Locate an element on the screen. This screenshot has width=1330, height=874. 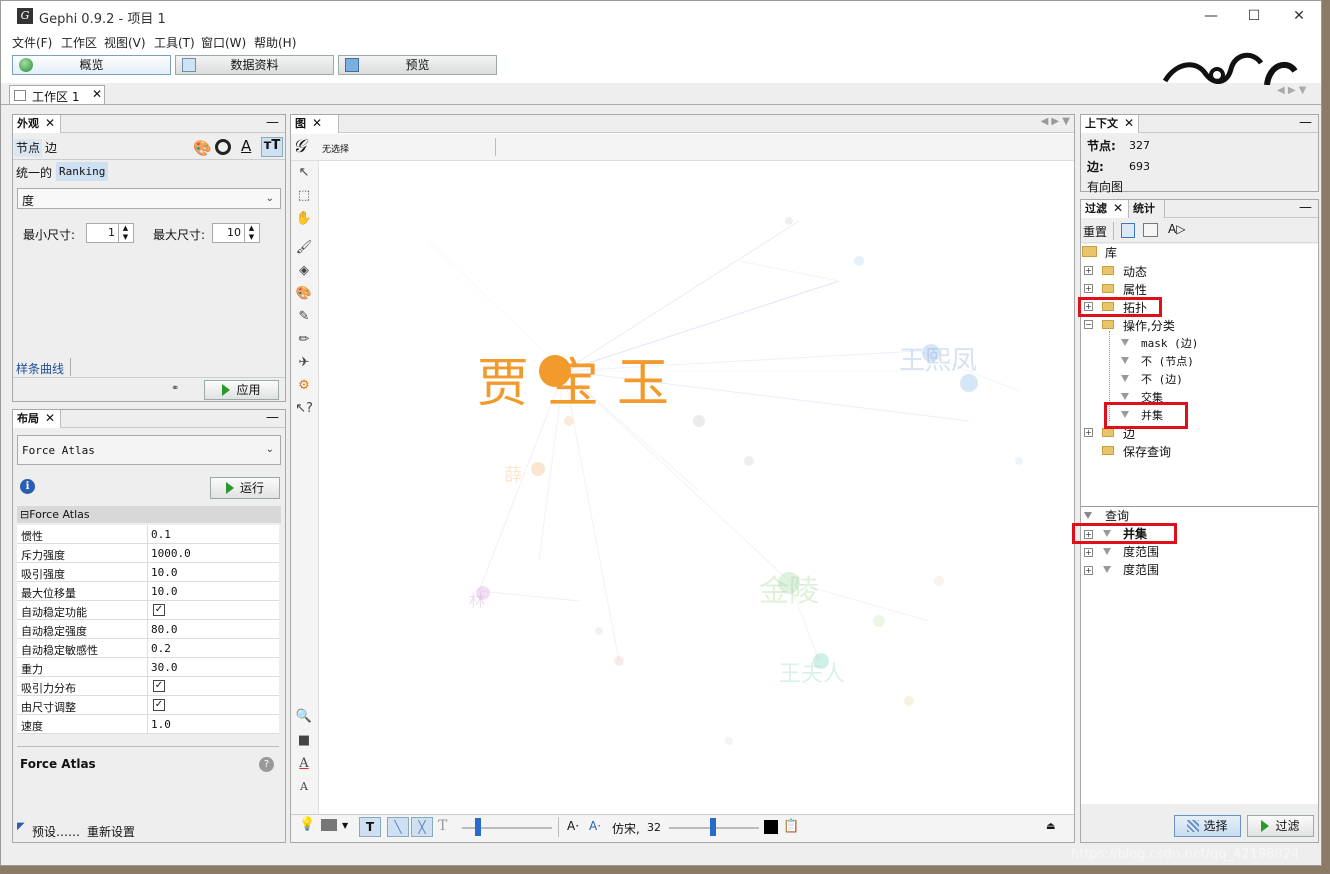
palette-icon: 🎨 is located at coordinates (202, 148).